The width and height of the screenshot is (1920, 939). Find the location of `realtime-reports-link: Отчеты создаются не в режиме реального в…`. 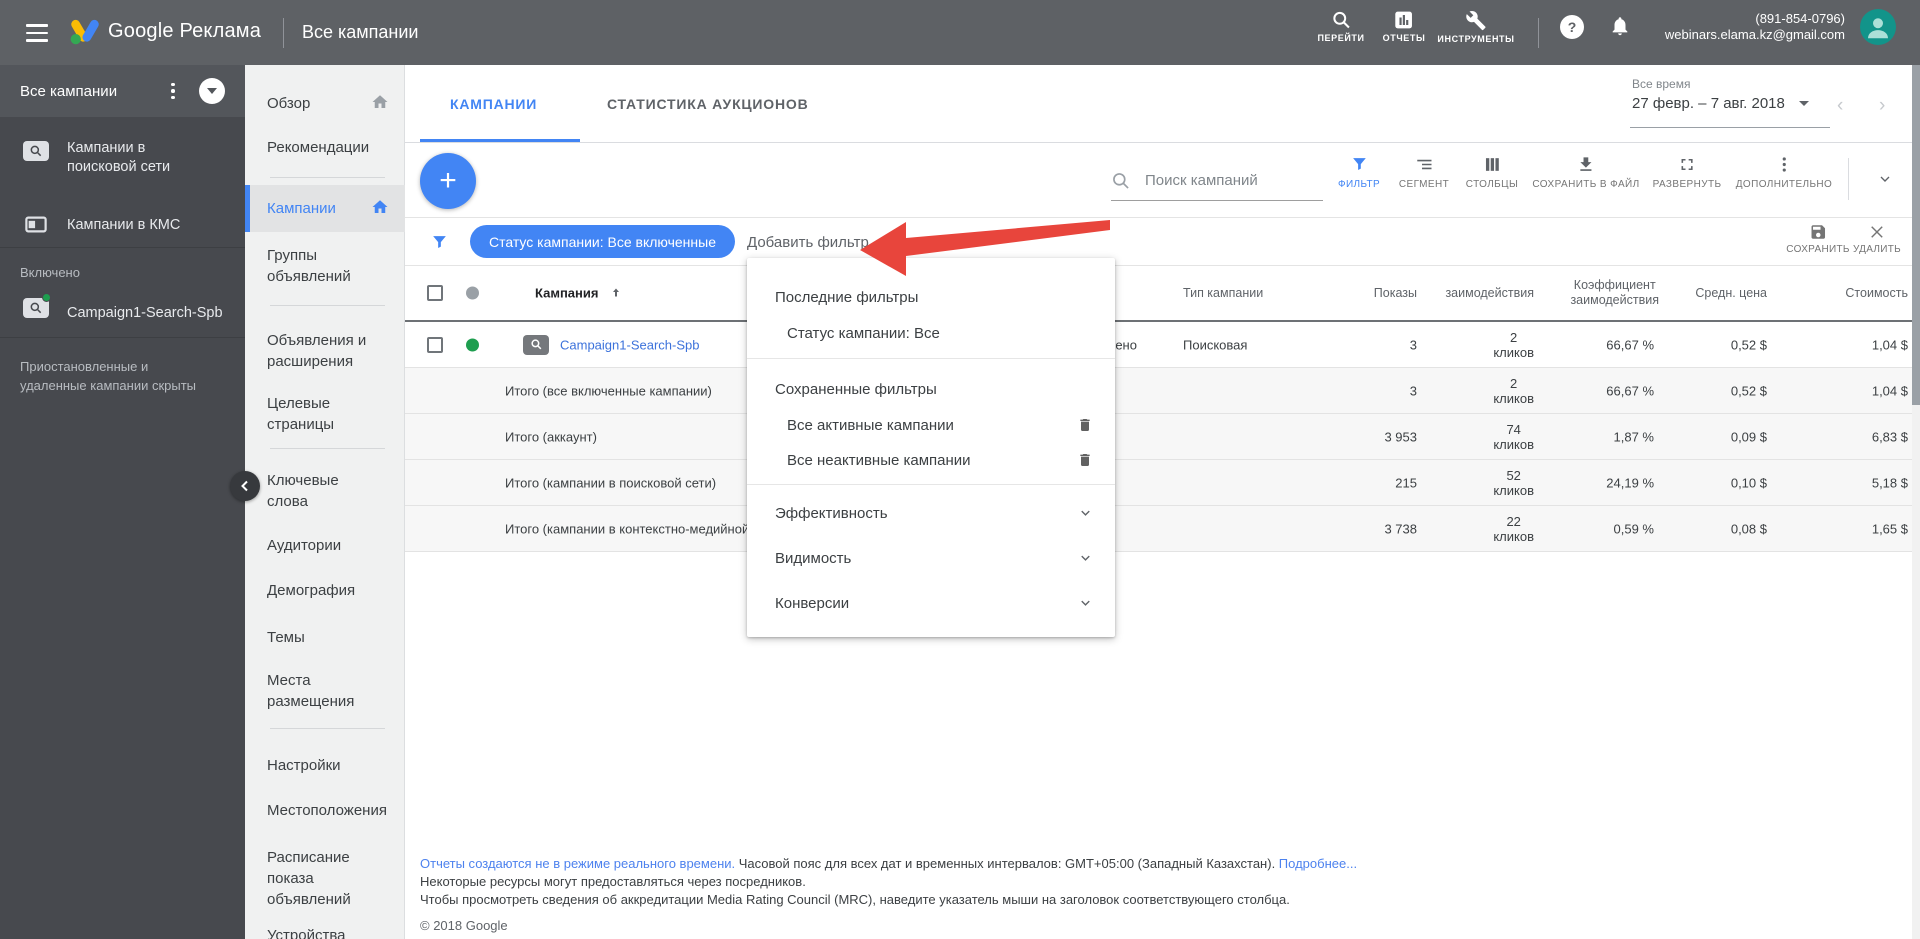

realtime-reports-link: Отчеты создаются не в режиме реального в… is located at coordinates (577, 863).